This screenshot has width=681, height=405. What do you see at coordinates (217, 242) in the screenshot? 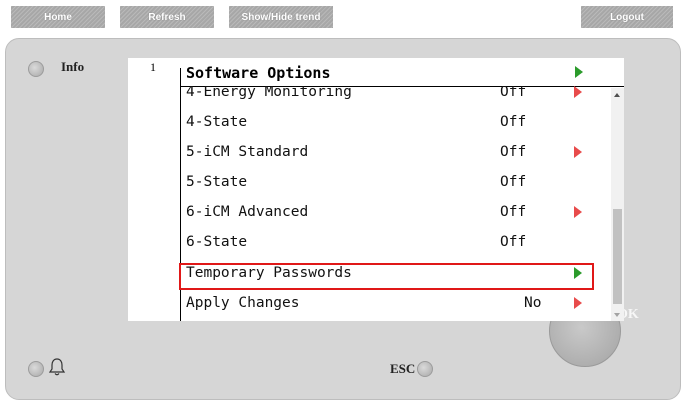
I see `row-label: 6-State` at bounding box center [217, 242].